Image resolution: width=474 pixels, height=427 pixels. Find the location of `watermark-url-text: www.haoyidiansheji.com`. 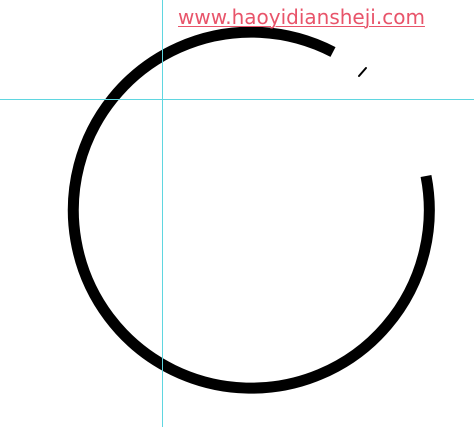

watermark-url-text: www.haoyidiansheji.com is located at coordinates (301, 17).